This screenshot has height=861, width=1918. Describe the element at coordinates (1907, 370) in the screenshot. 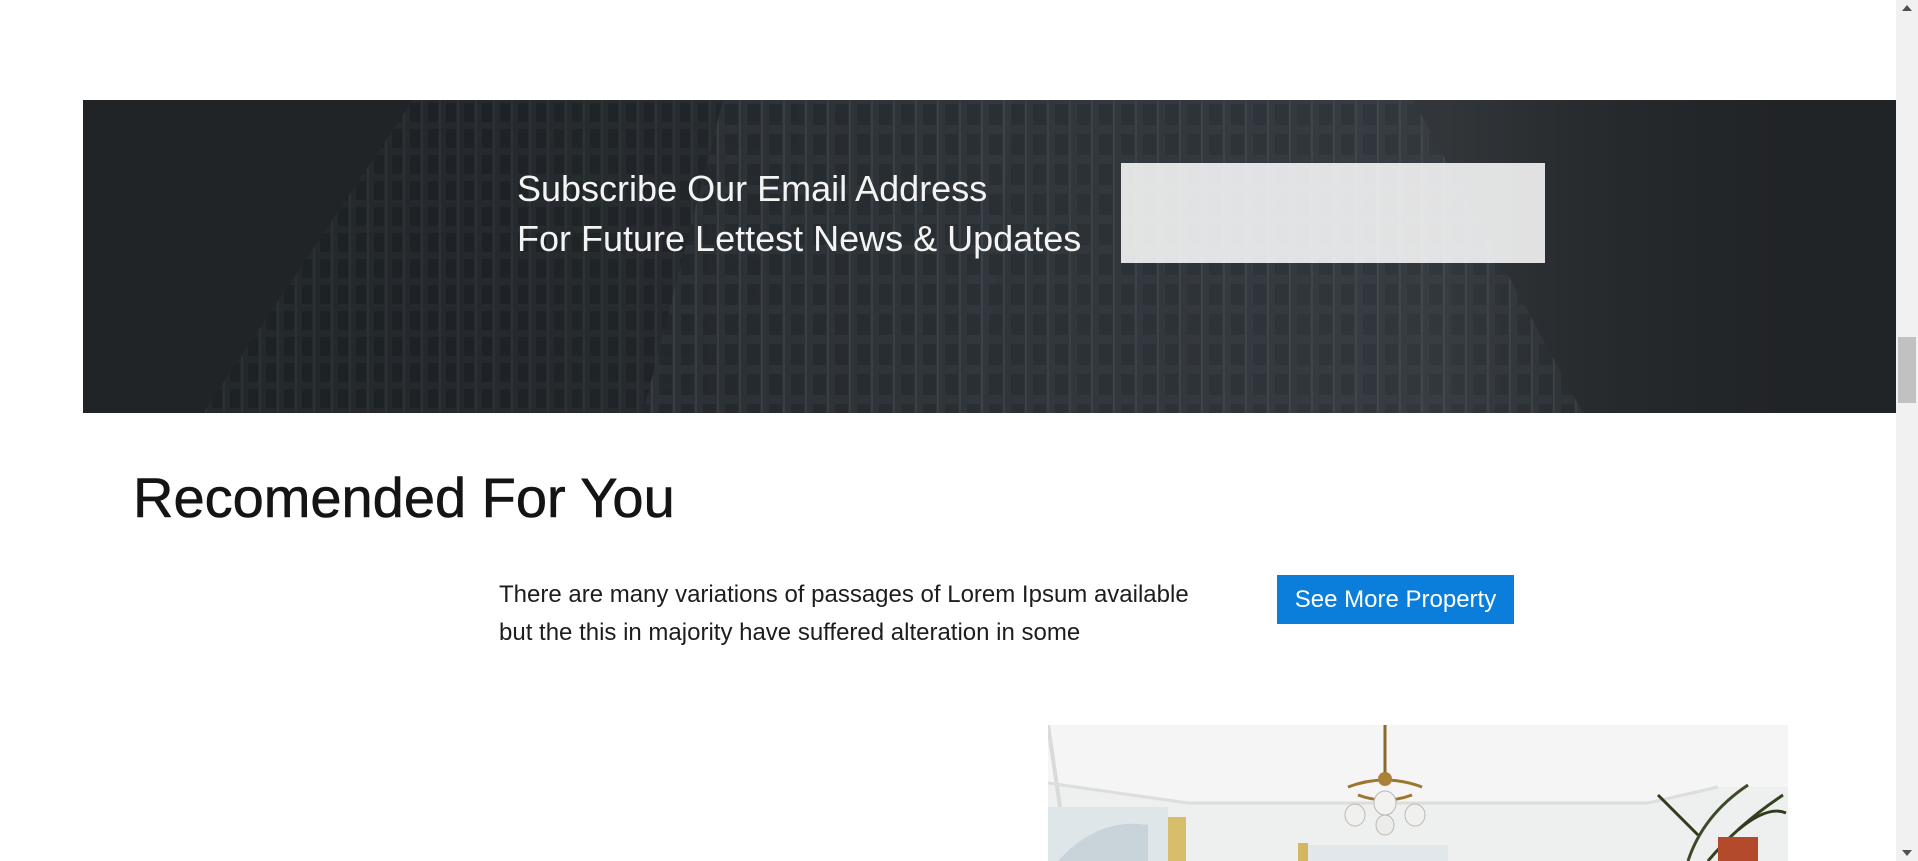

I see `scrollbar-thumb` at that location.